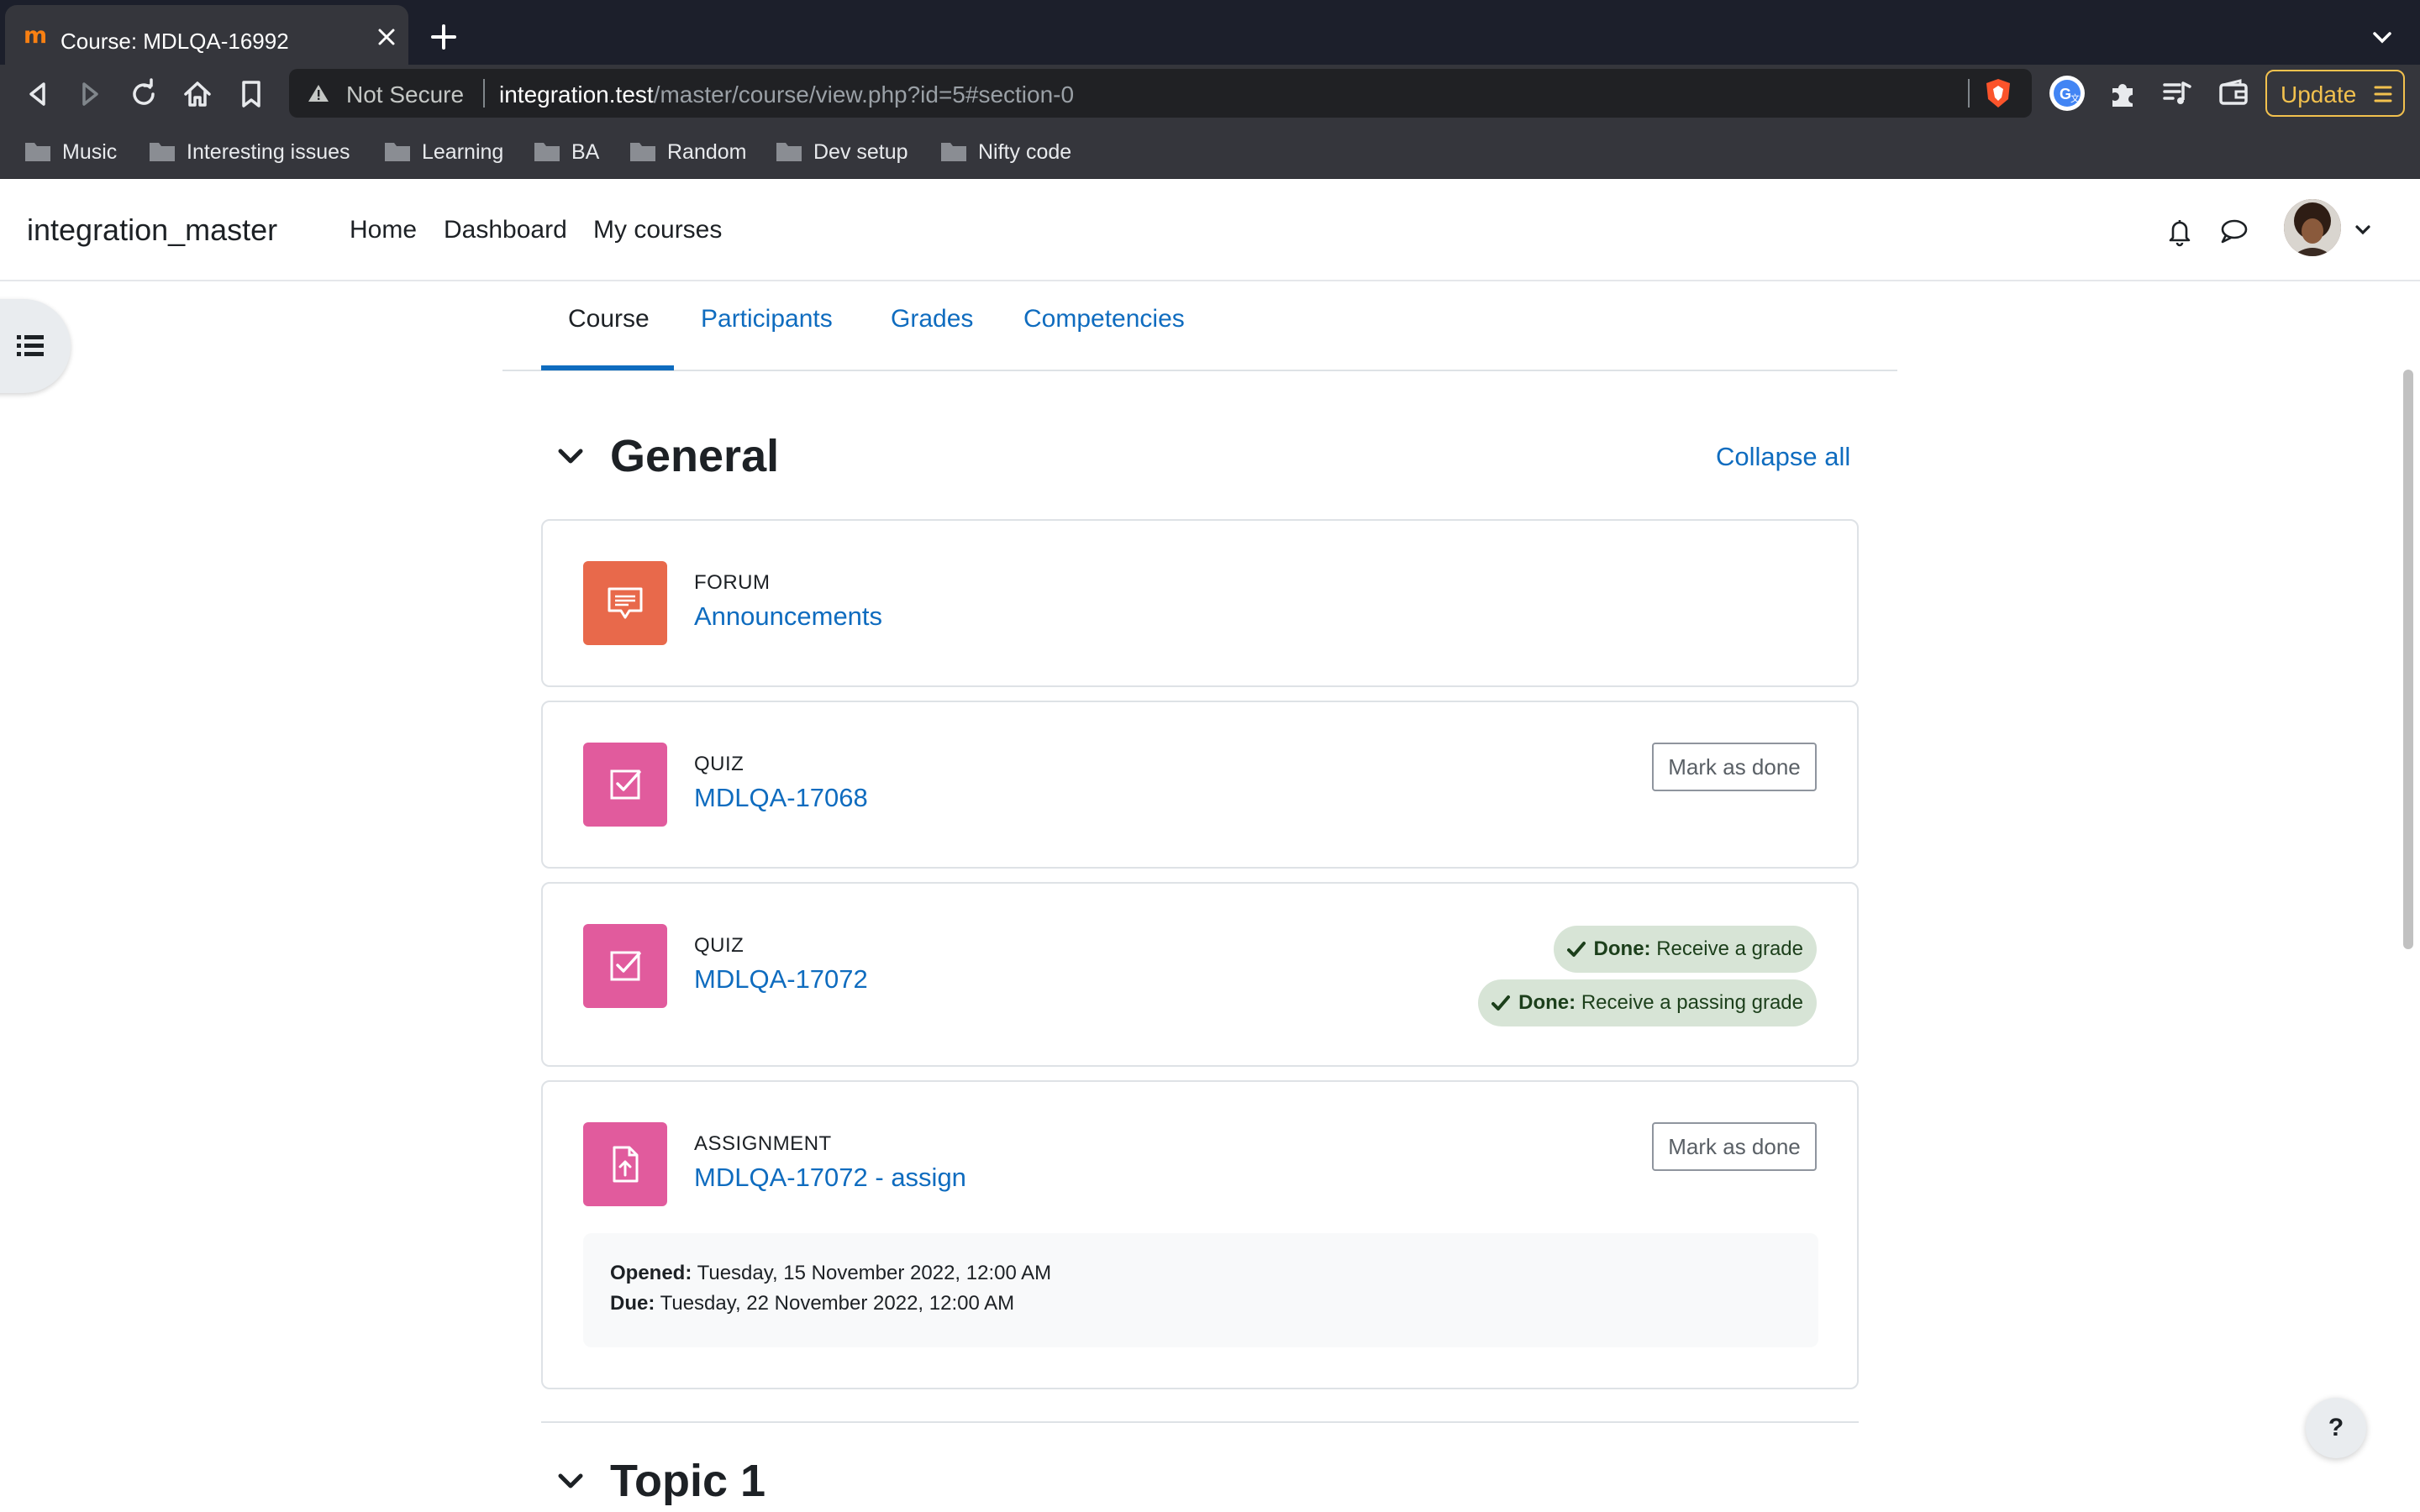 The height and width of the screenshot is (1512, 2420). What do you see at coordinates (607, 367) in the screenshot?
I see `active-tab-indicator` at bounding box center [607, 367].